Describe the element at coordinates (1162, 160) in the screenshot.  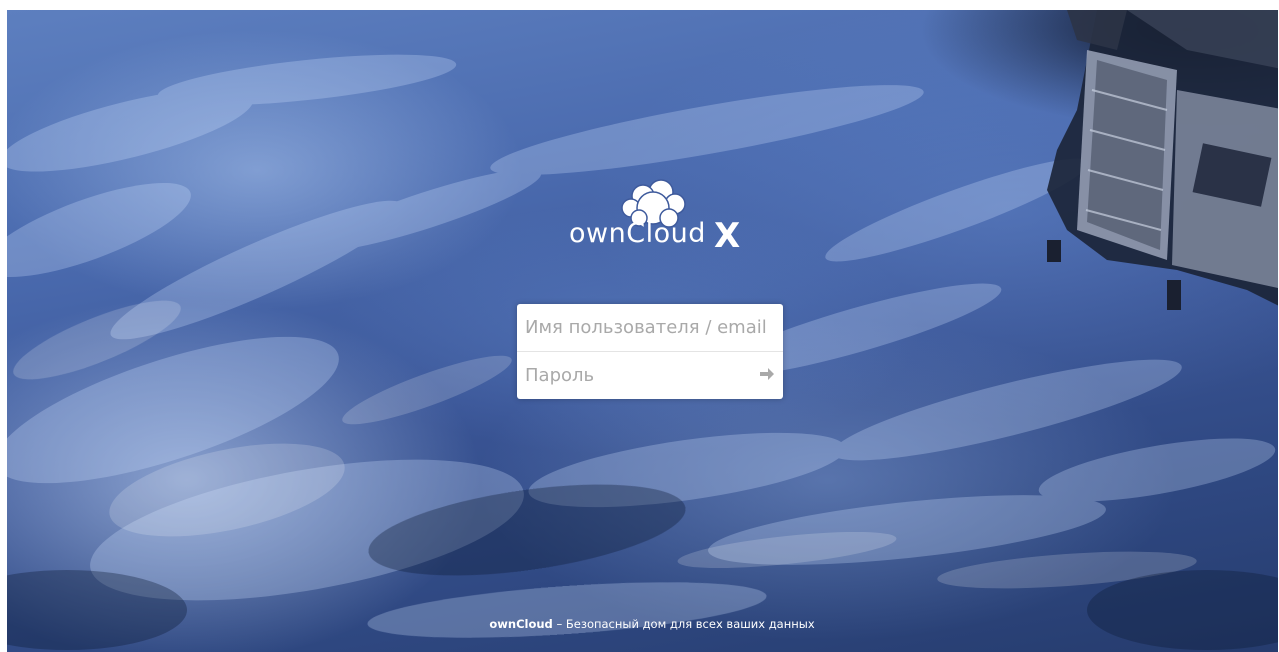
I see `satellite-image` at that location.